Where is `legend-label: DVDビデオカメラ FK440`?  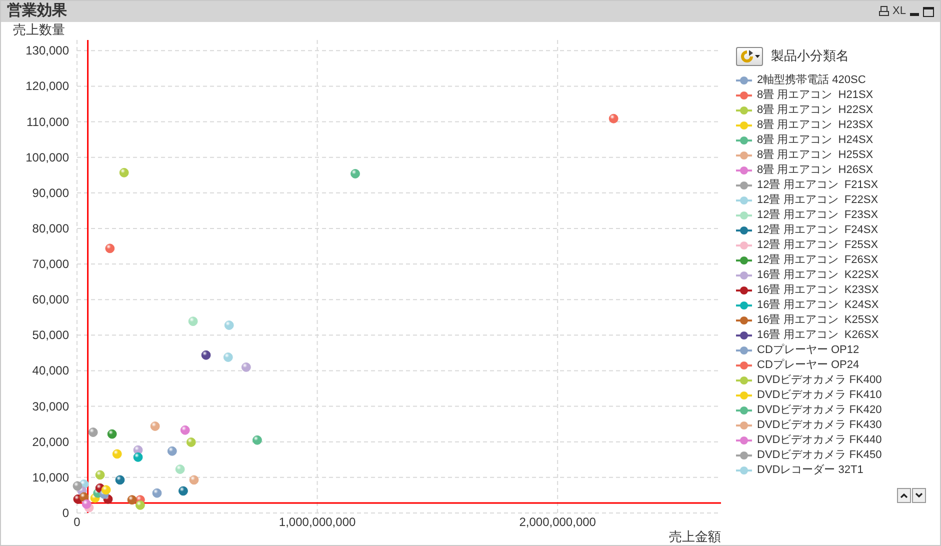 legend-label: DVDビデオカメラ FK440 is located at coordinates (819, 440).